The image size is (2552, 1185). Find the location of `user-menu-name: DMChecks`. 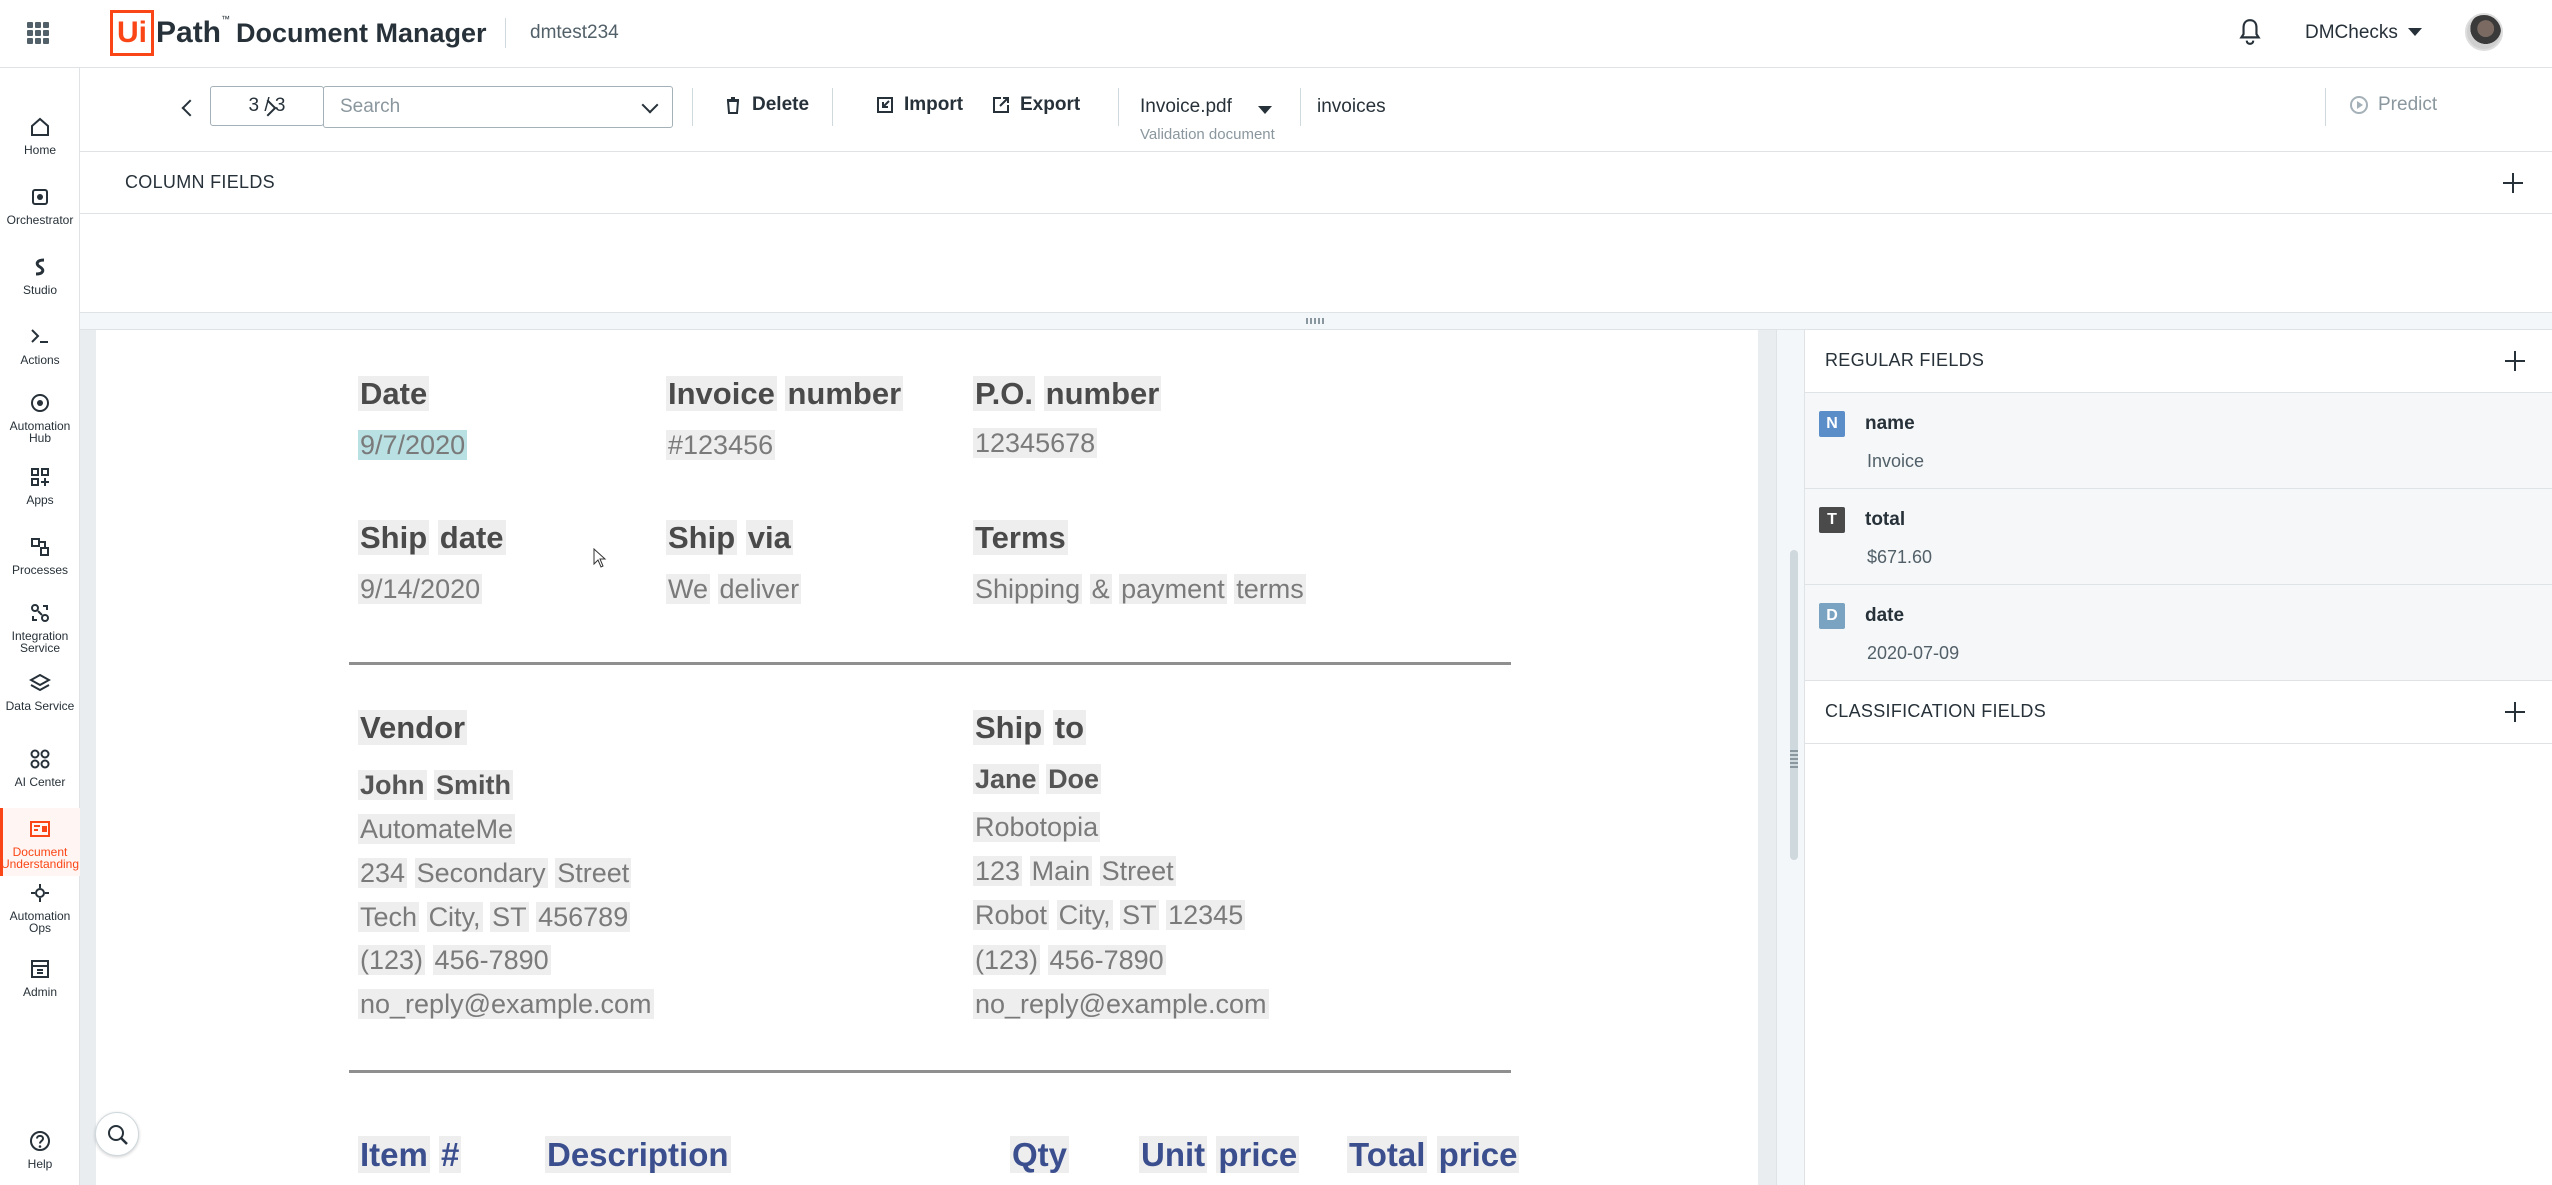

user-menu-name: DMChecks is located at coordinates (2351, 33).